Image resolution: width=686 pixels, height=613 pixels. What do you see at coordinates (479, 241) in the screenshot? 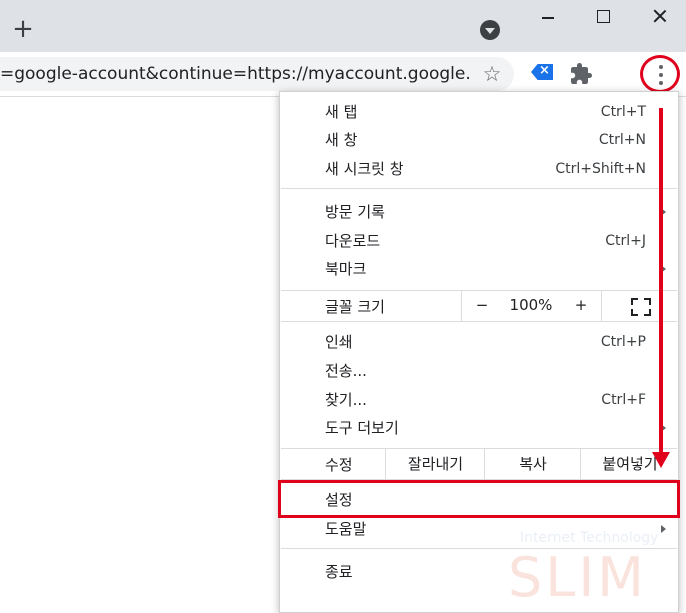
I see `menu-item-downloads: 다운로드 Ctrl+J` at bounding box center [479, 241].